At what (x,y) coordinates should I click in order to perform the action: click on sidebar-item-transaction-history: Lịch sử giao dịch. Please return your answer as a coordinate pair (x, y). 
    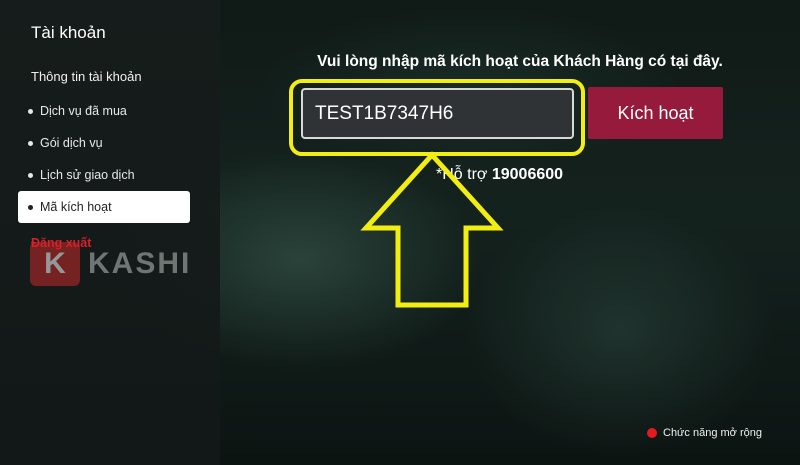
    Looking at the image, I should click on (104, 175).